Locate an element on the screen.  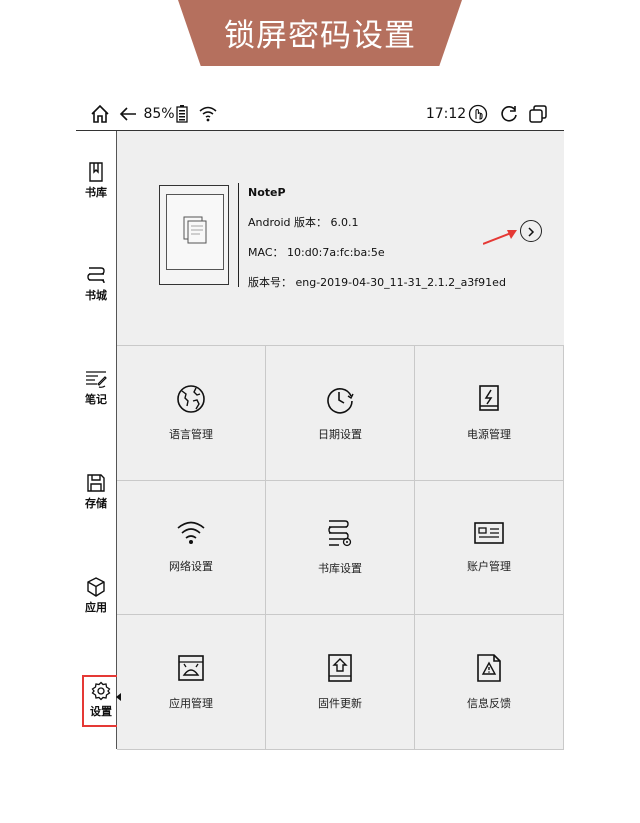
window-icon is located at coordinates (538, 114).